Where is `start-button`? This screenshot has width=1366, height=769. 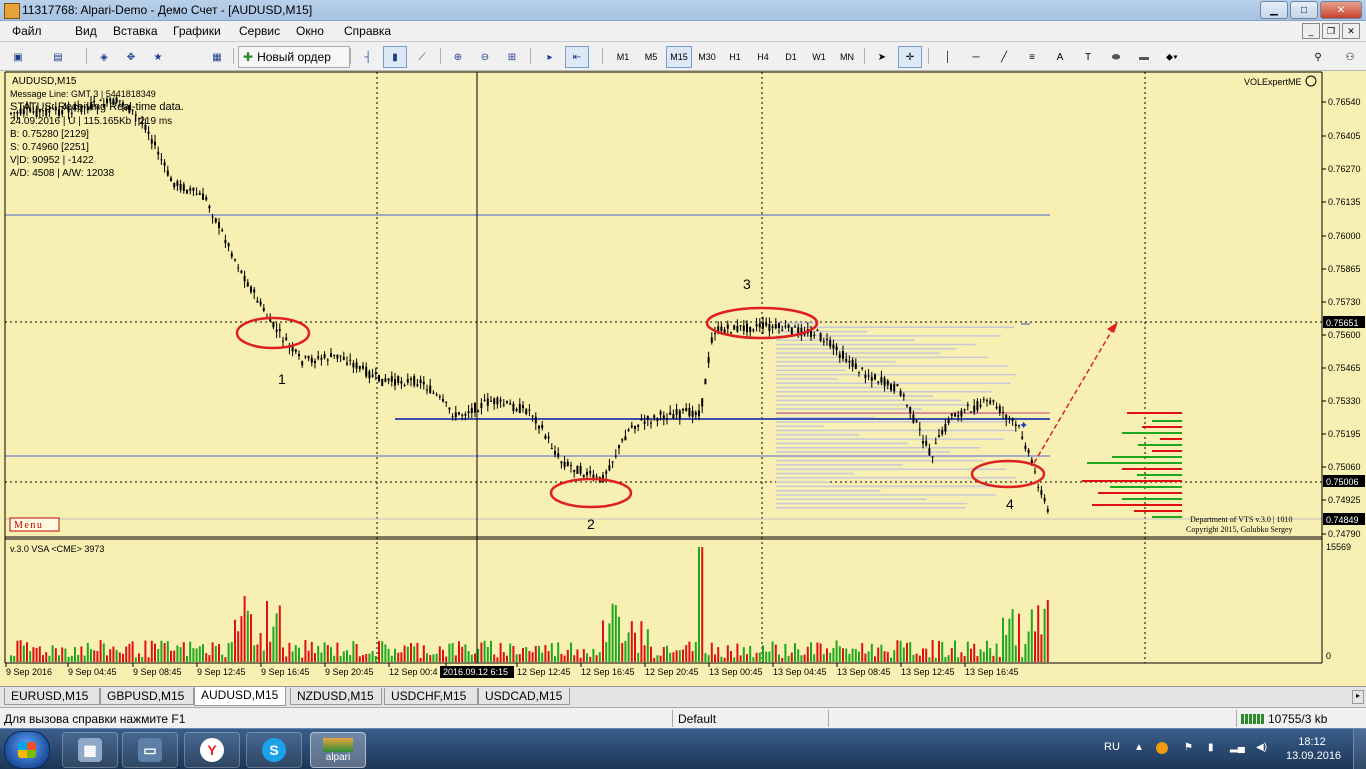 start-button is located at coordinates (27, 750).